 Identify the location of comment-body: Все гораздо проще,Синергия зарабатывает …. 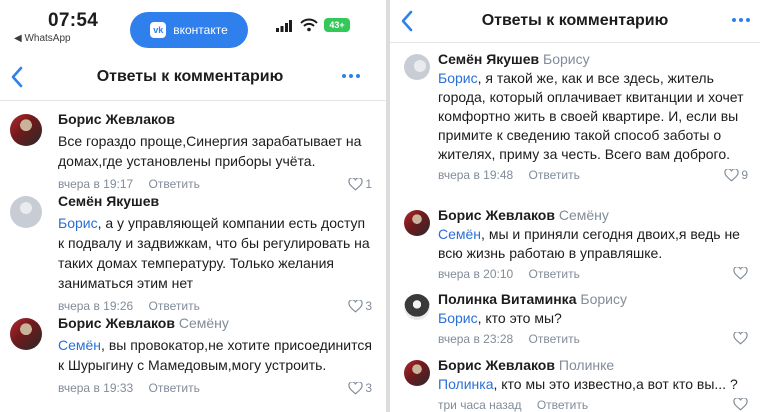
(210, 151).